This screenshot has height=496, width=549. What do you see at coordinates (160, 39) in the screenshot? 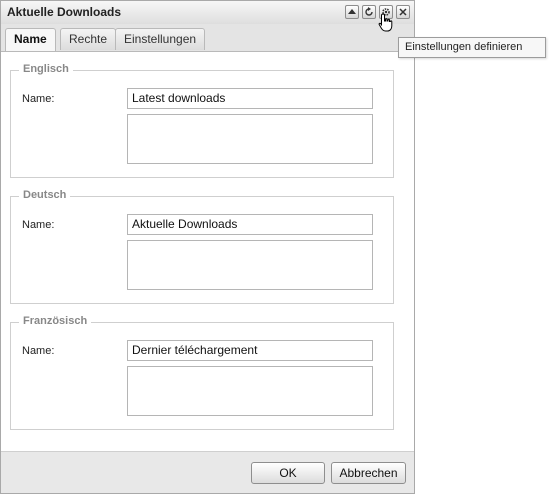
I see `tab-einstellungen: Einstellungen` at bounding box center [160, 39].